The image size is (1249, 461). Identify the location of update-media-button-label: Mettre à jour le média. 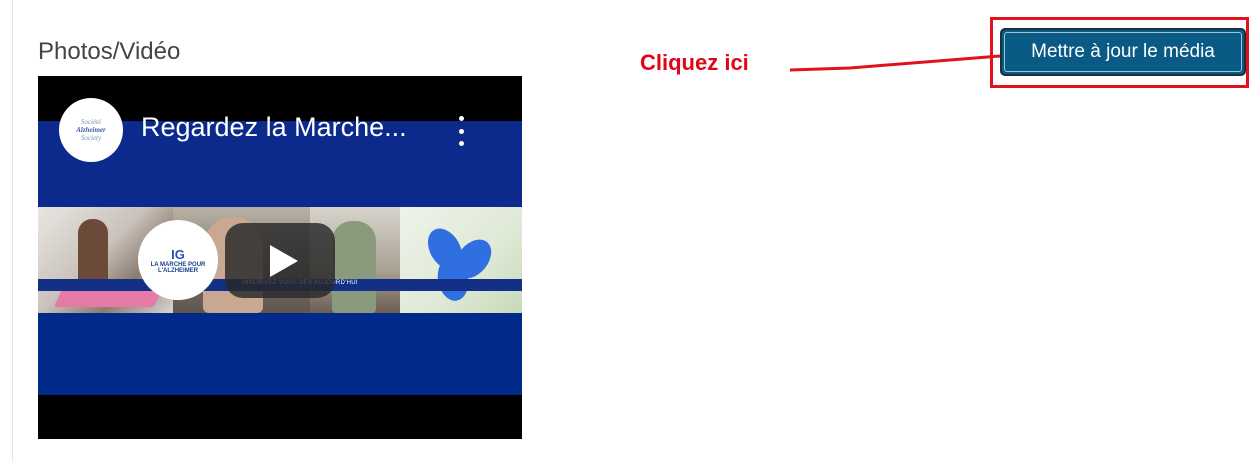
(1123, 52).